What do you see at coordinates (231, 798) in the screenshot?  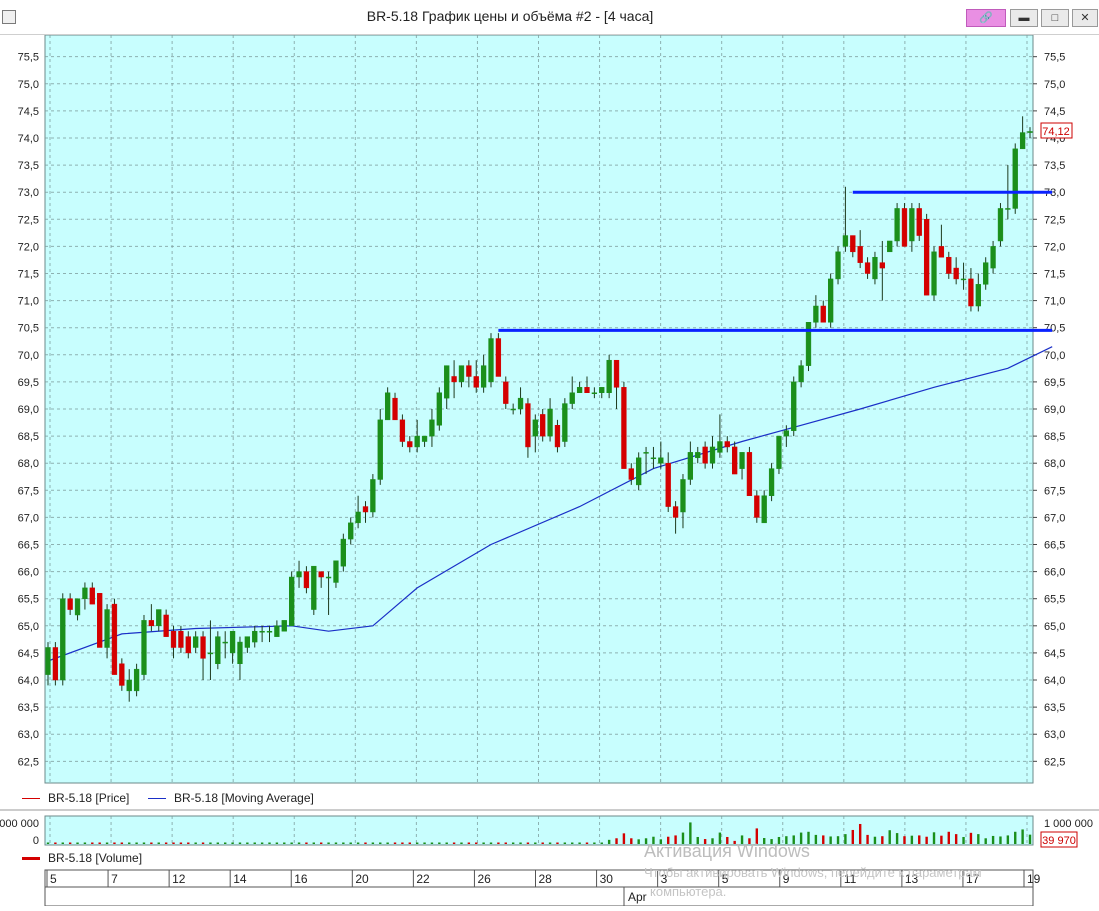 I see `legend-moving-average: BR-5.18 [Moving Average]` at bounding box center [231, 798].